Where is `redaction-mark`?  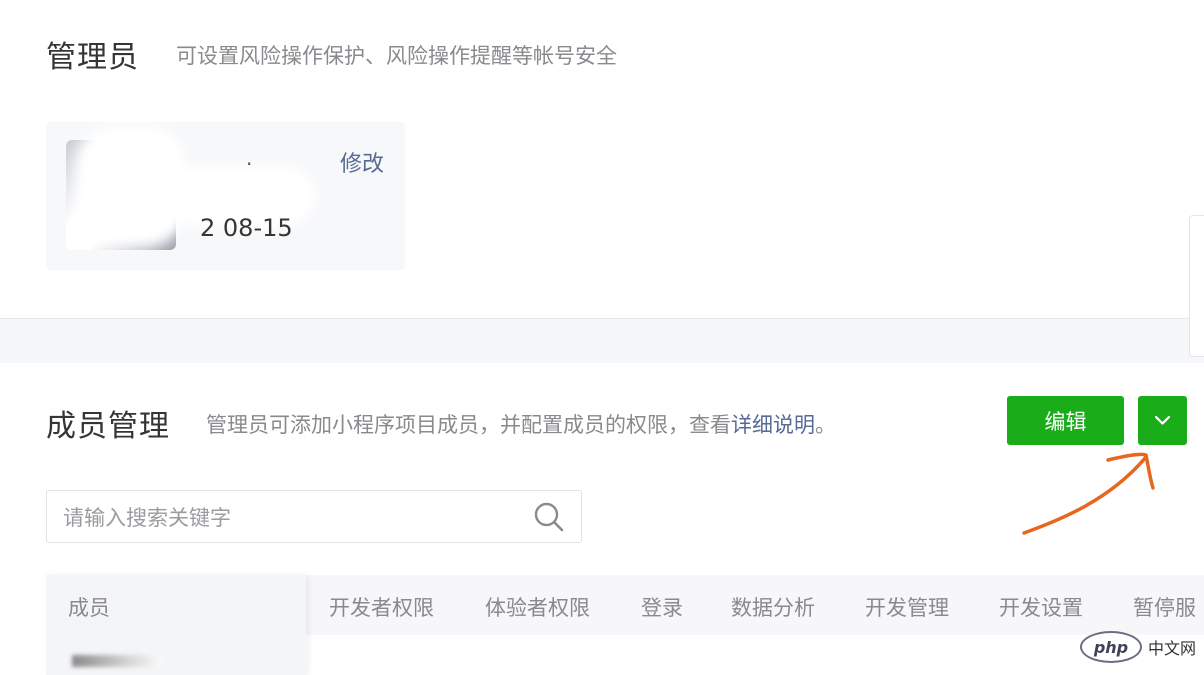 redaction-mark is located at coordinates (117, 661).